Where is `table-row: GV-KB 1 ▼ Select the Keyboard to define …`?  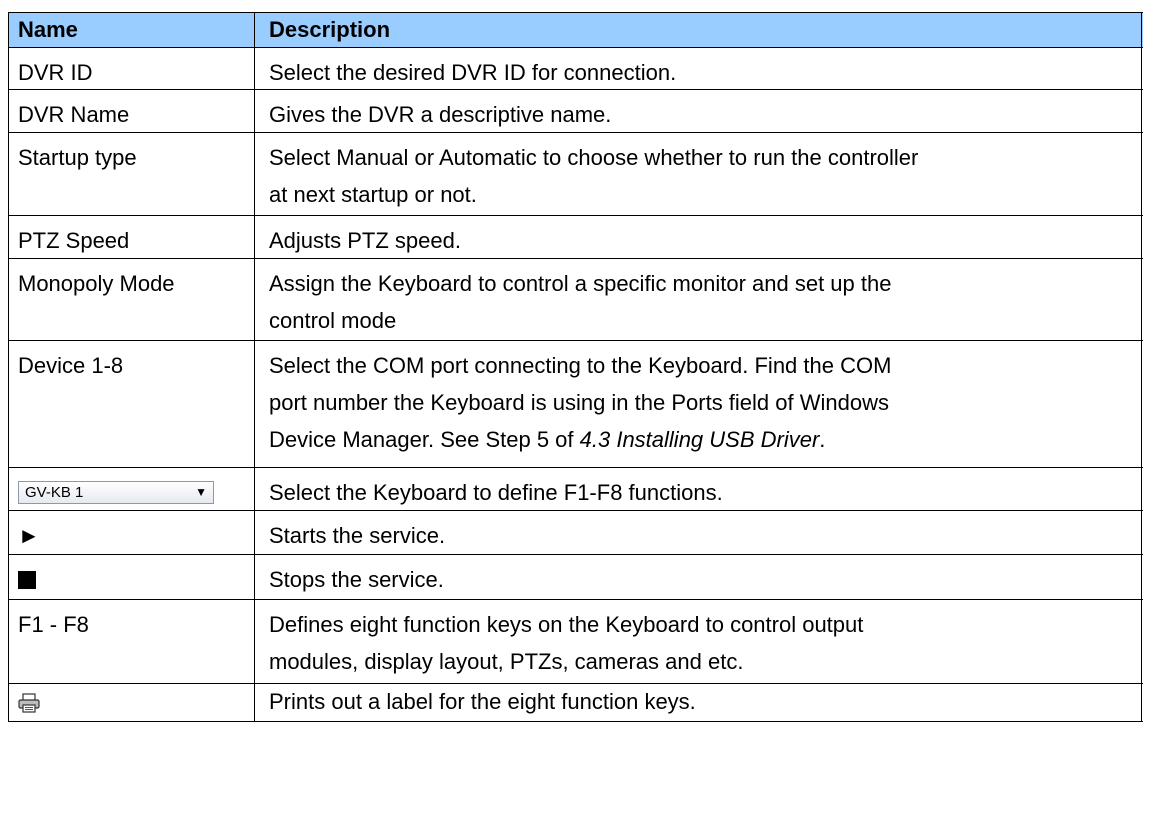 table-row: GV-KB 1 ▼ Select the Keyboard to define … is located at coordinates (576, 489).